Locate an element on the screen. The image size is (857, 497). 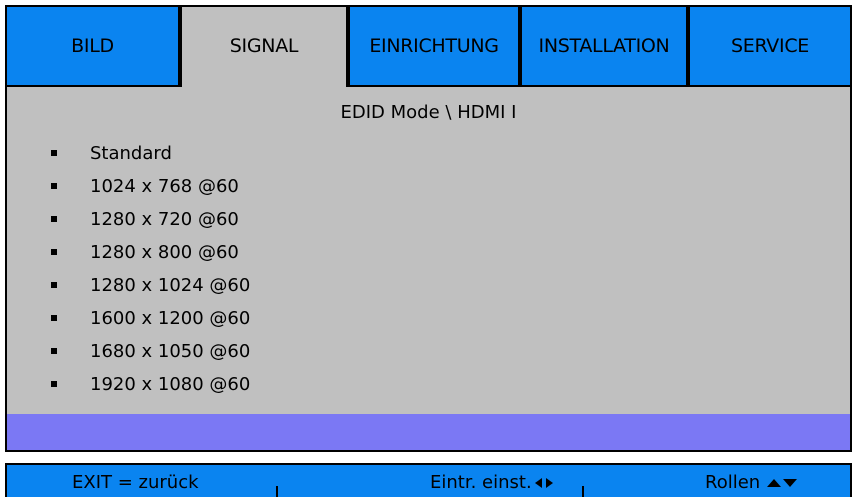
option-1600x1200: 1600 x 1200 @60 is located at coordinates (428, 318).